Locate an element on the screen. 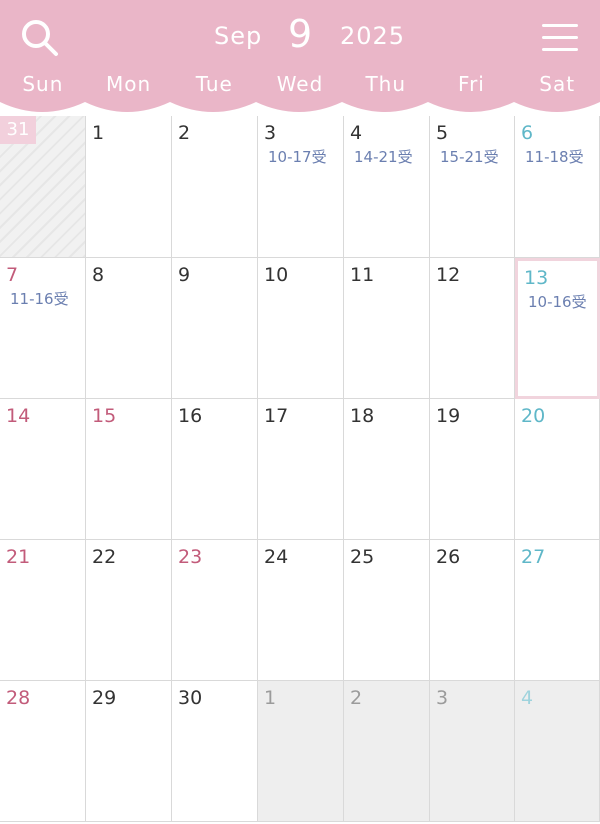 The image size is (600, 824). day-cell: 29 is located at coordinates (129, 751).